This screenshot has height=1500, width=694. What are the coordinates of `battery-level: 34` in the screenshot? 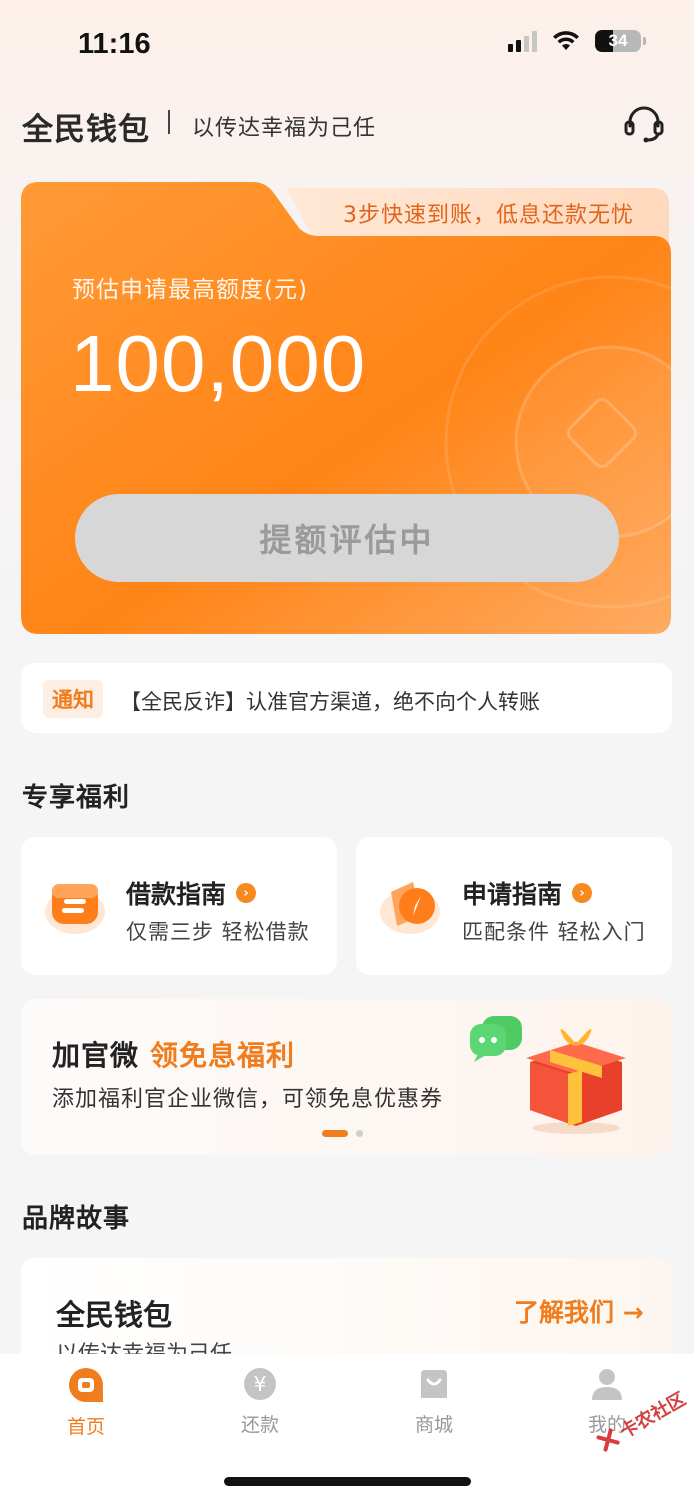 It's located at (618, 40).